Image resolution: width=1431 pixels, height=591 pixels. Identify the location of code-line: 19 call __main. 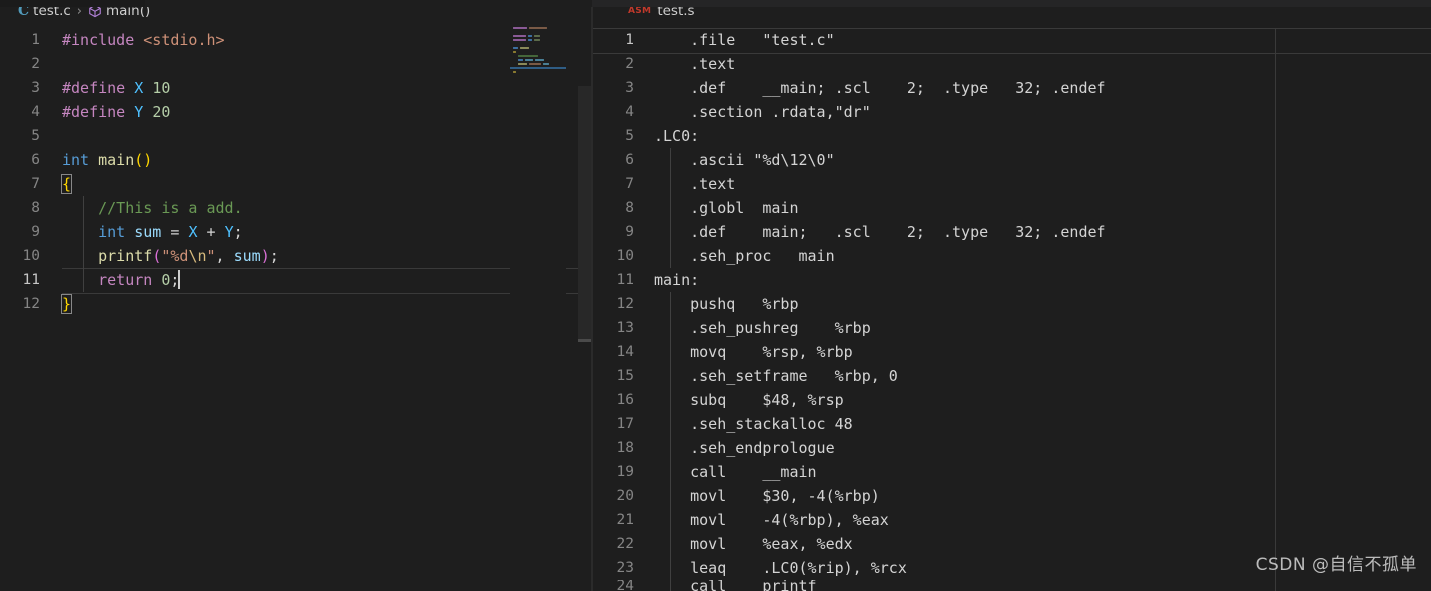
(1011, 472).